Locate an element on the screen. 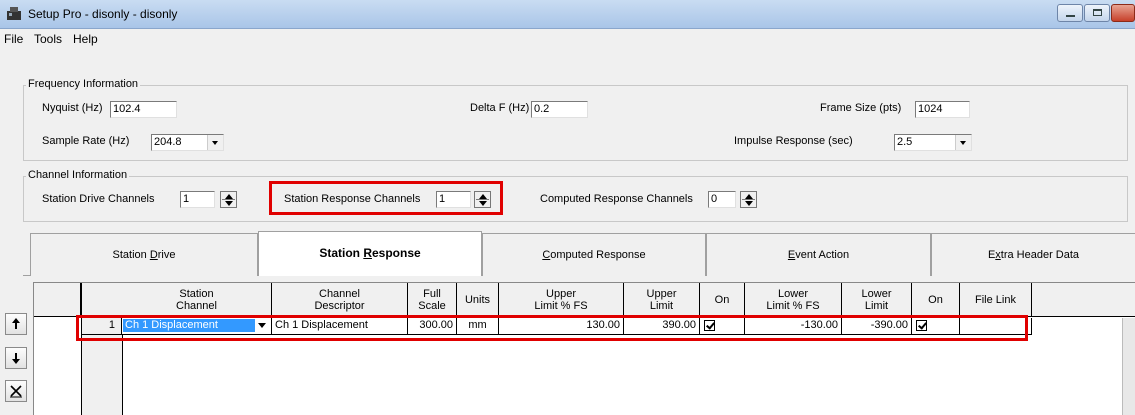 The image size is (1135, 415). header-line2: Scale is located at coordinates (432, 305).